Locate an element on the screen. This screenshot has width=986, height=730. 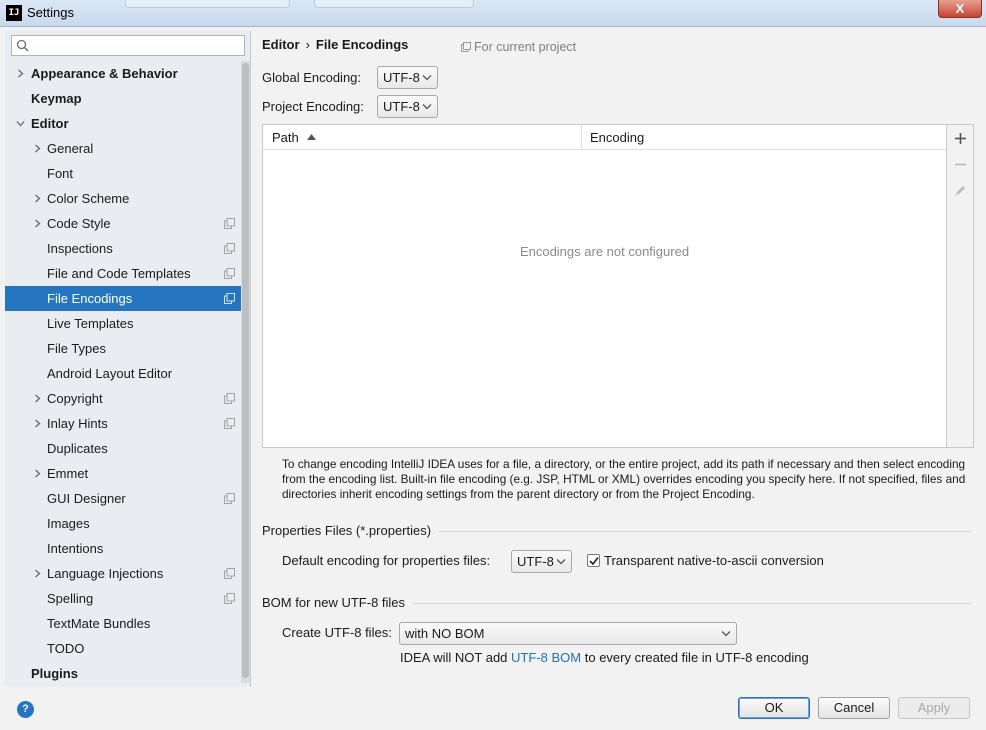
sidebar-item-label: File Types is located at coordinates (77, 348).